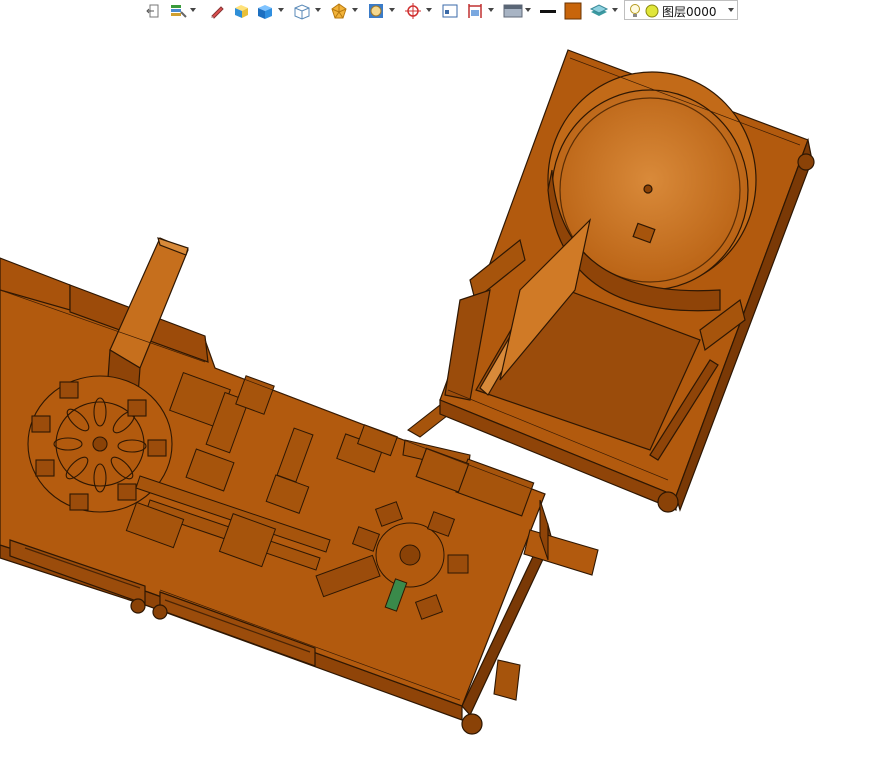  Describe the element at coordinates (573, 10) in the screenshot. I see `color-swatch-icon` at that location.